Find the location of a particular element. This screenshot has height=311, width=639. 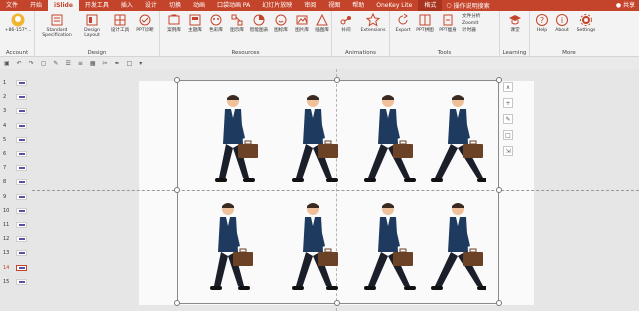

tab-transitions: 切换 is located at coordinates (175, 5).